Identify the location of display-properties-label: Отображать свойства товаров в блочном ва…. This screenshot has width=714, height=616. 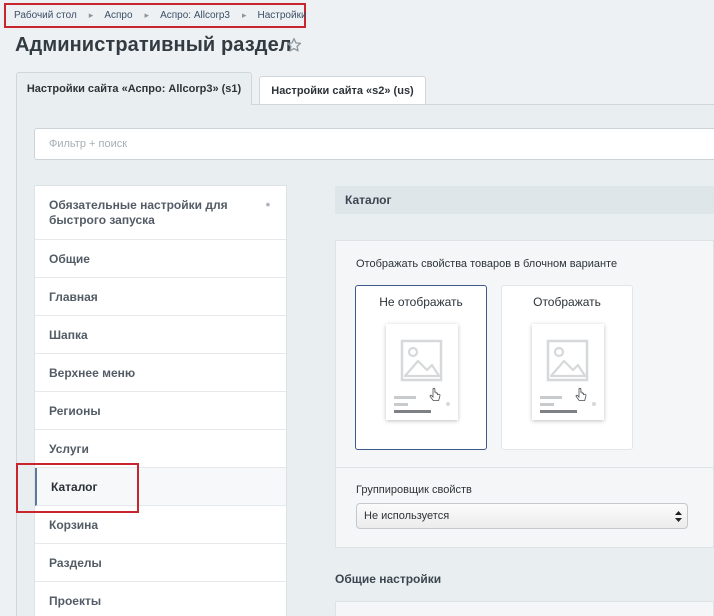
(487, 264).